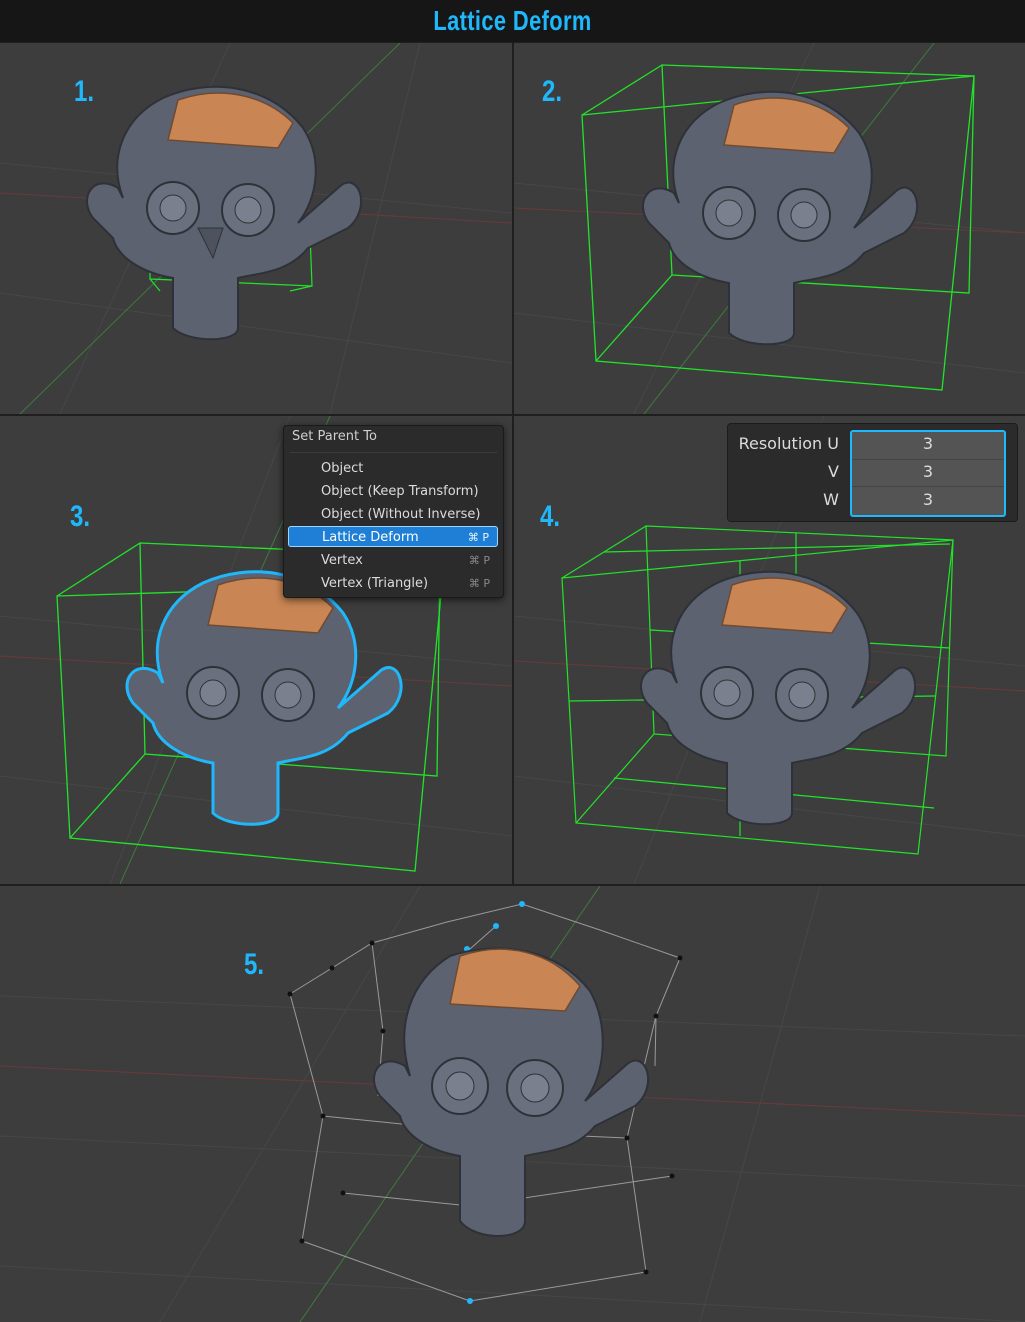 This screenshot has height=1322, width=1025. I want to click on menu-item-vertex: Vertex ⌘ P, so click(393, 560).